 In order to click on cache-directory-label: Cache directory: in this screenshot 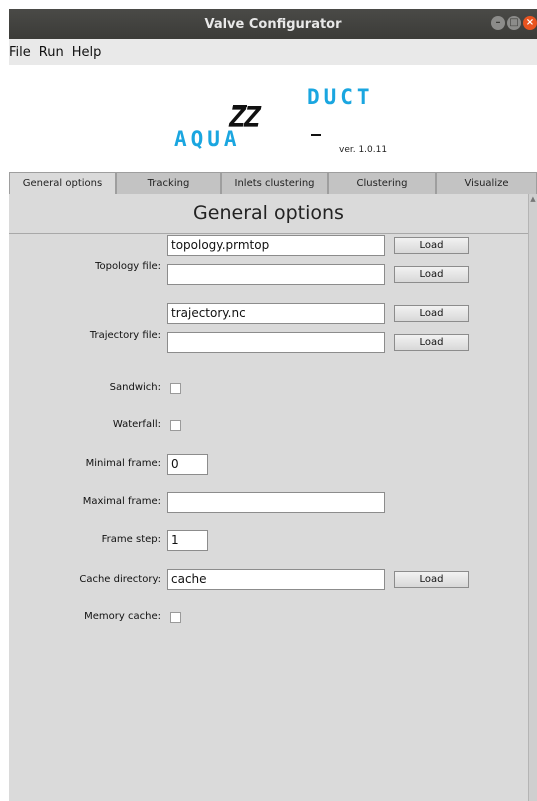, I will do `click(120, 579)`.